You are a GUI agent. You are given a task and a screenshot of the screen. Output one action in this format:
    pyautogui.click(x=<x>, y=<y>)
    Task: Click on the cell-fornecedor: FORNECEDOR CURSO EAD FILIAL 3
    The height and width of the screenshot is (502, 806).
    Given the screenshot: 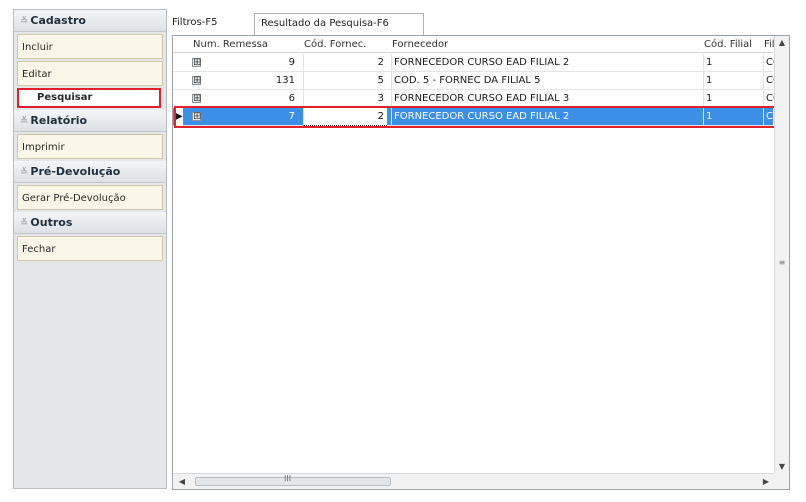 What is the action you would take?
    pyautogui.click(x=546, y=99)
    